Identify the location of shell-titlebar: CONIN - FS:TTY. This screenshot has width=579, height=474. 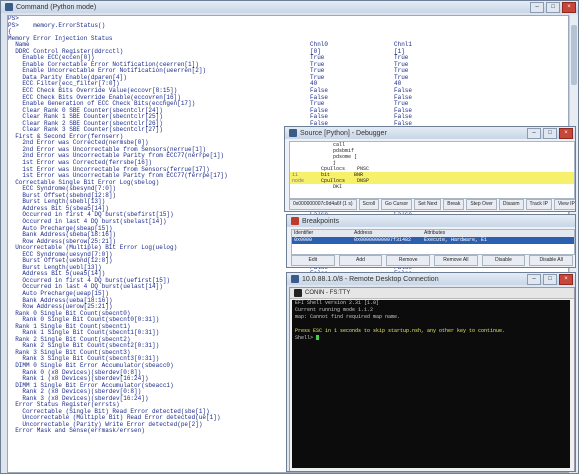
(432, 293).